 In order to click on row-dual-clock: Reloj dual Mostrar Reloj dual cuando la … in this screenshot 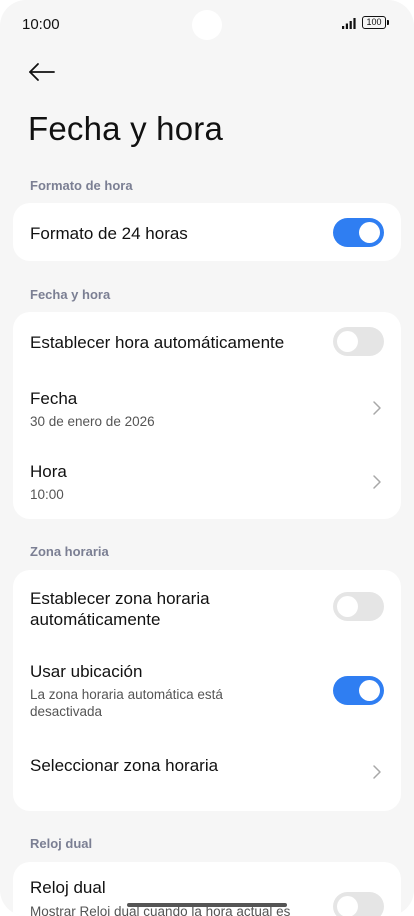, I will do `click(207, 889)`.